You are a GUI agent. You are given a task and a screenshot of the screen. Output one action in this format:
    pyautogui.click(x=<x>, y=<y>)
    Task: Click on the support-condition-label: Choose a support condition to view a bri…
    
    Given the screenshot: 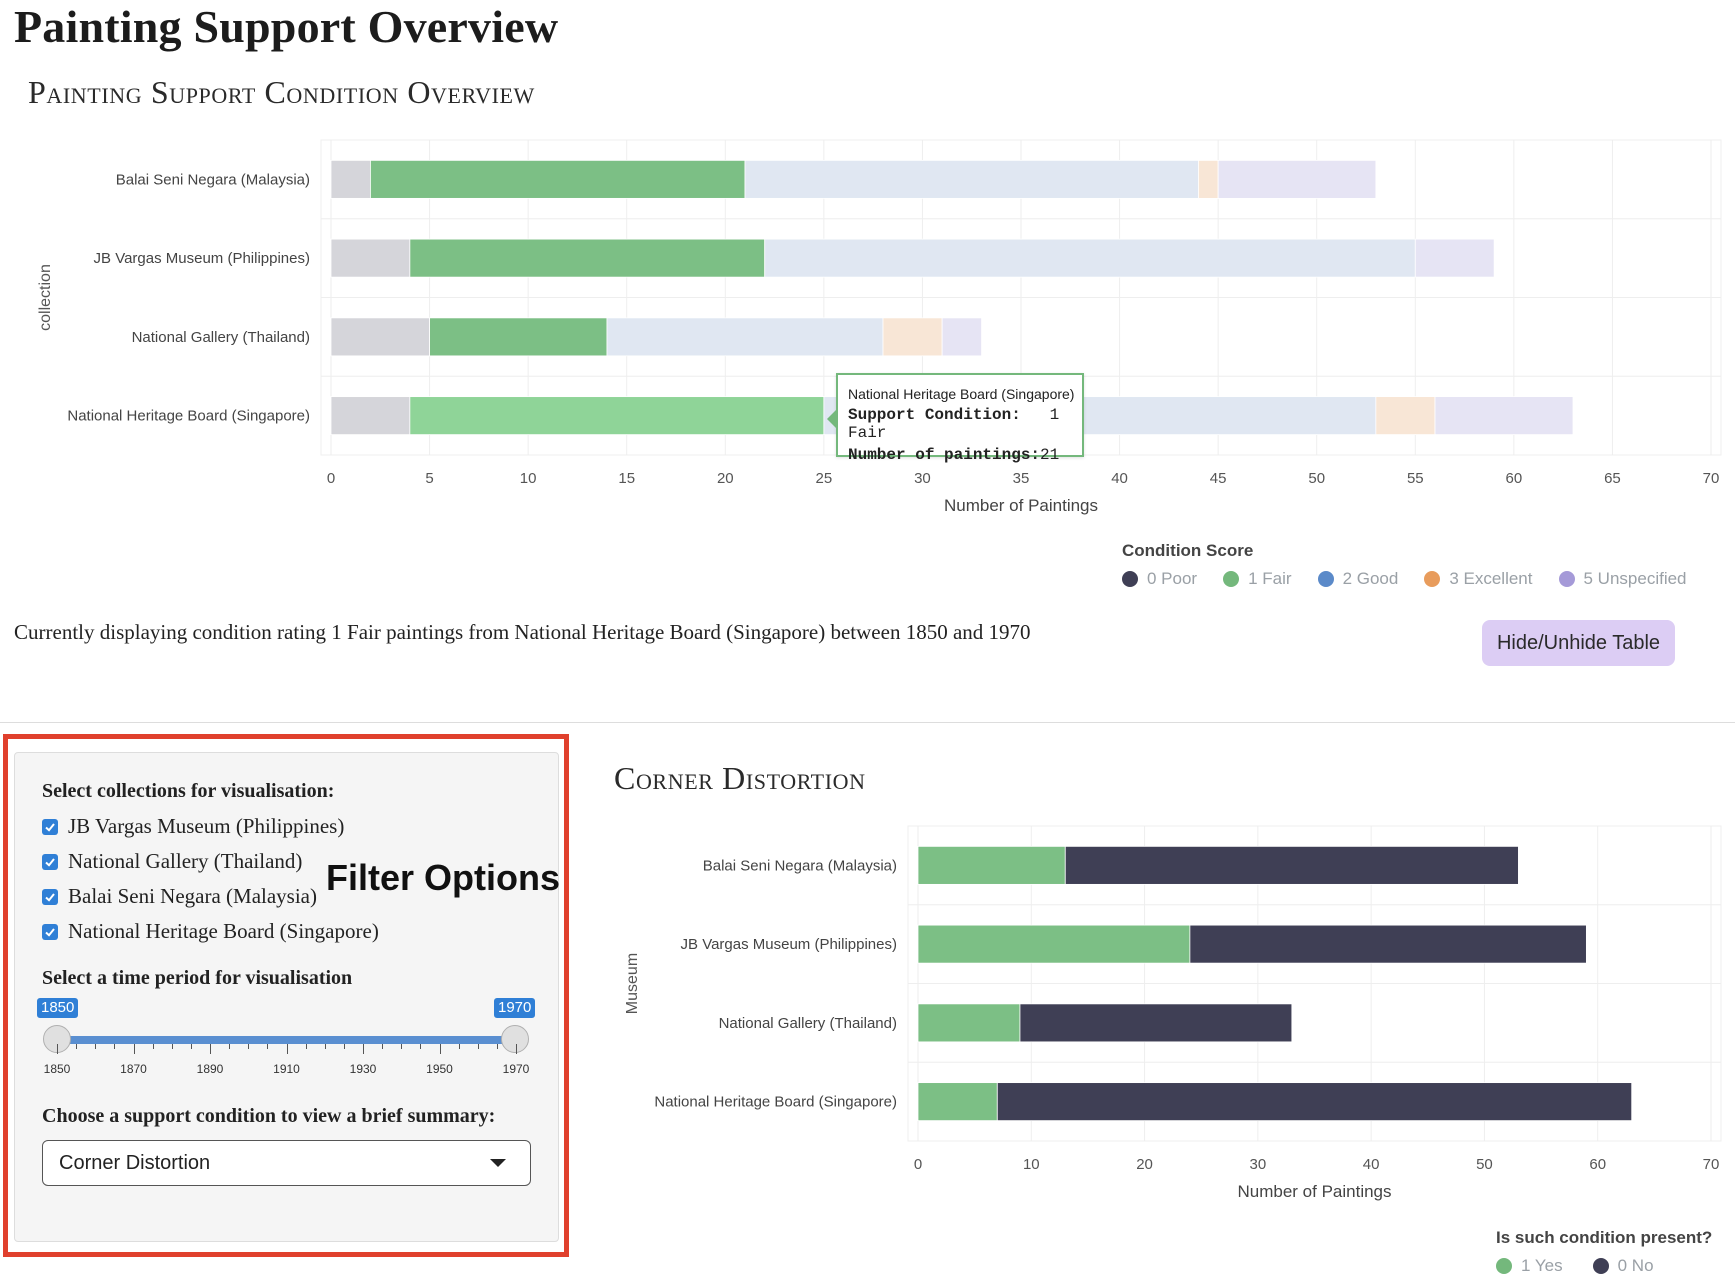 What is the action you would take?
    pyautogui.click(x=269, y=1116)
    